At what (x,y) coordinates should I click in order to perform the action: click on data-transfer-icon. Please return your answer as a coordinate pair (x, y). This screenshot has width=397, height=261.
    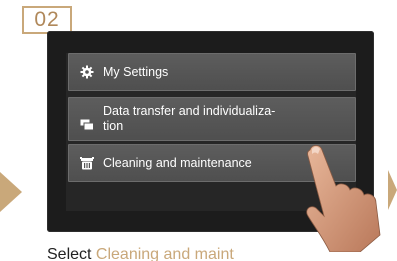
    Looking at the image, I should click on (87, 125).